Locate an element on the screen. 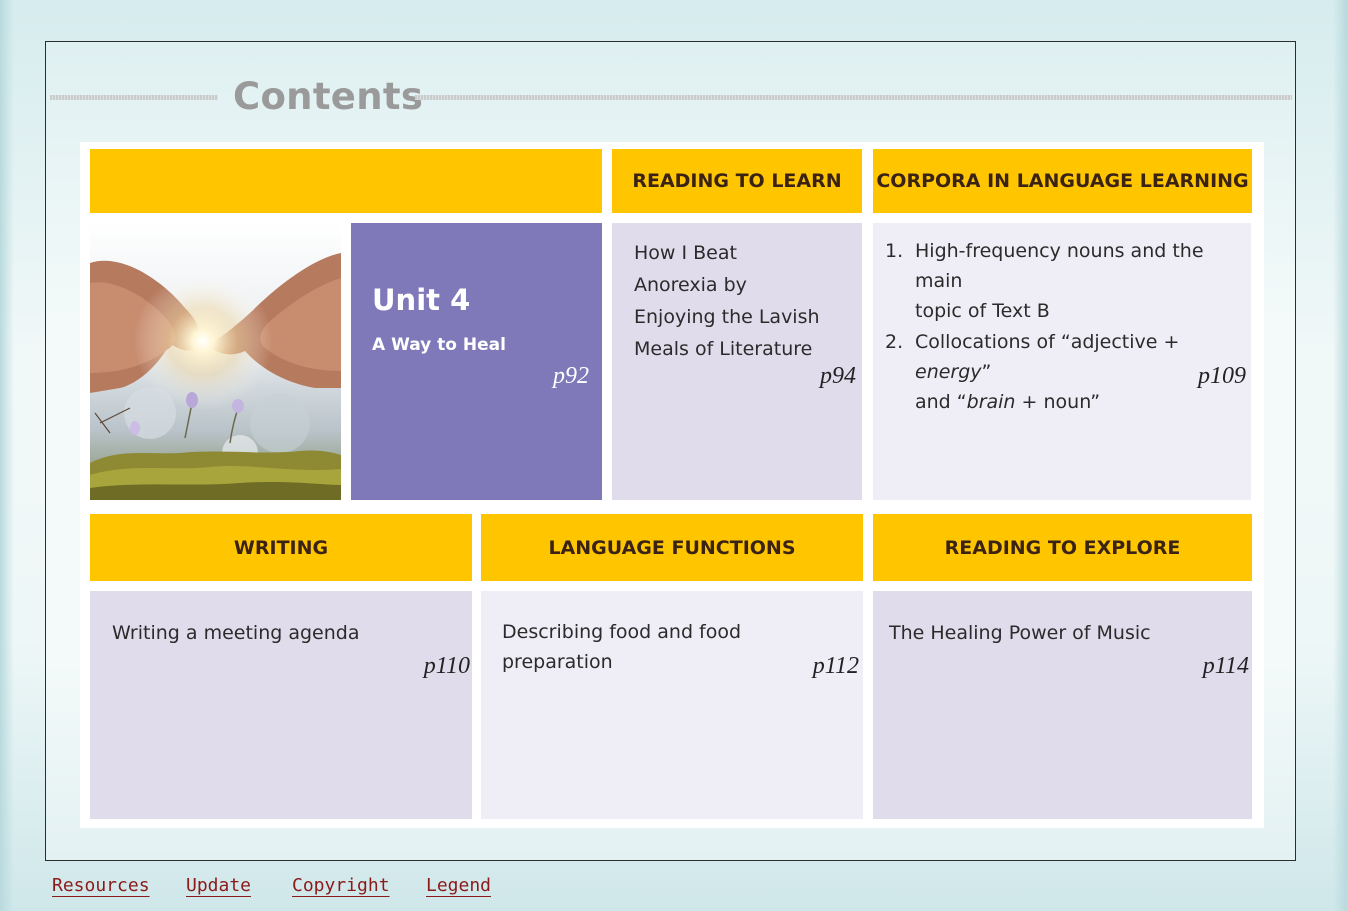 Image resolution: width=1347 pixels, height=911 pixels. unit-subtitle: A Way to Heal is located at coordinates (439, 345).